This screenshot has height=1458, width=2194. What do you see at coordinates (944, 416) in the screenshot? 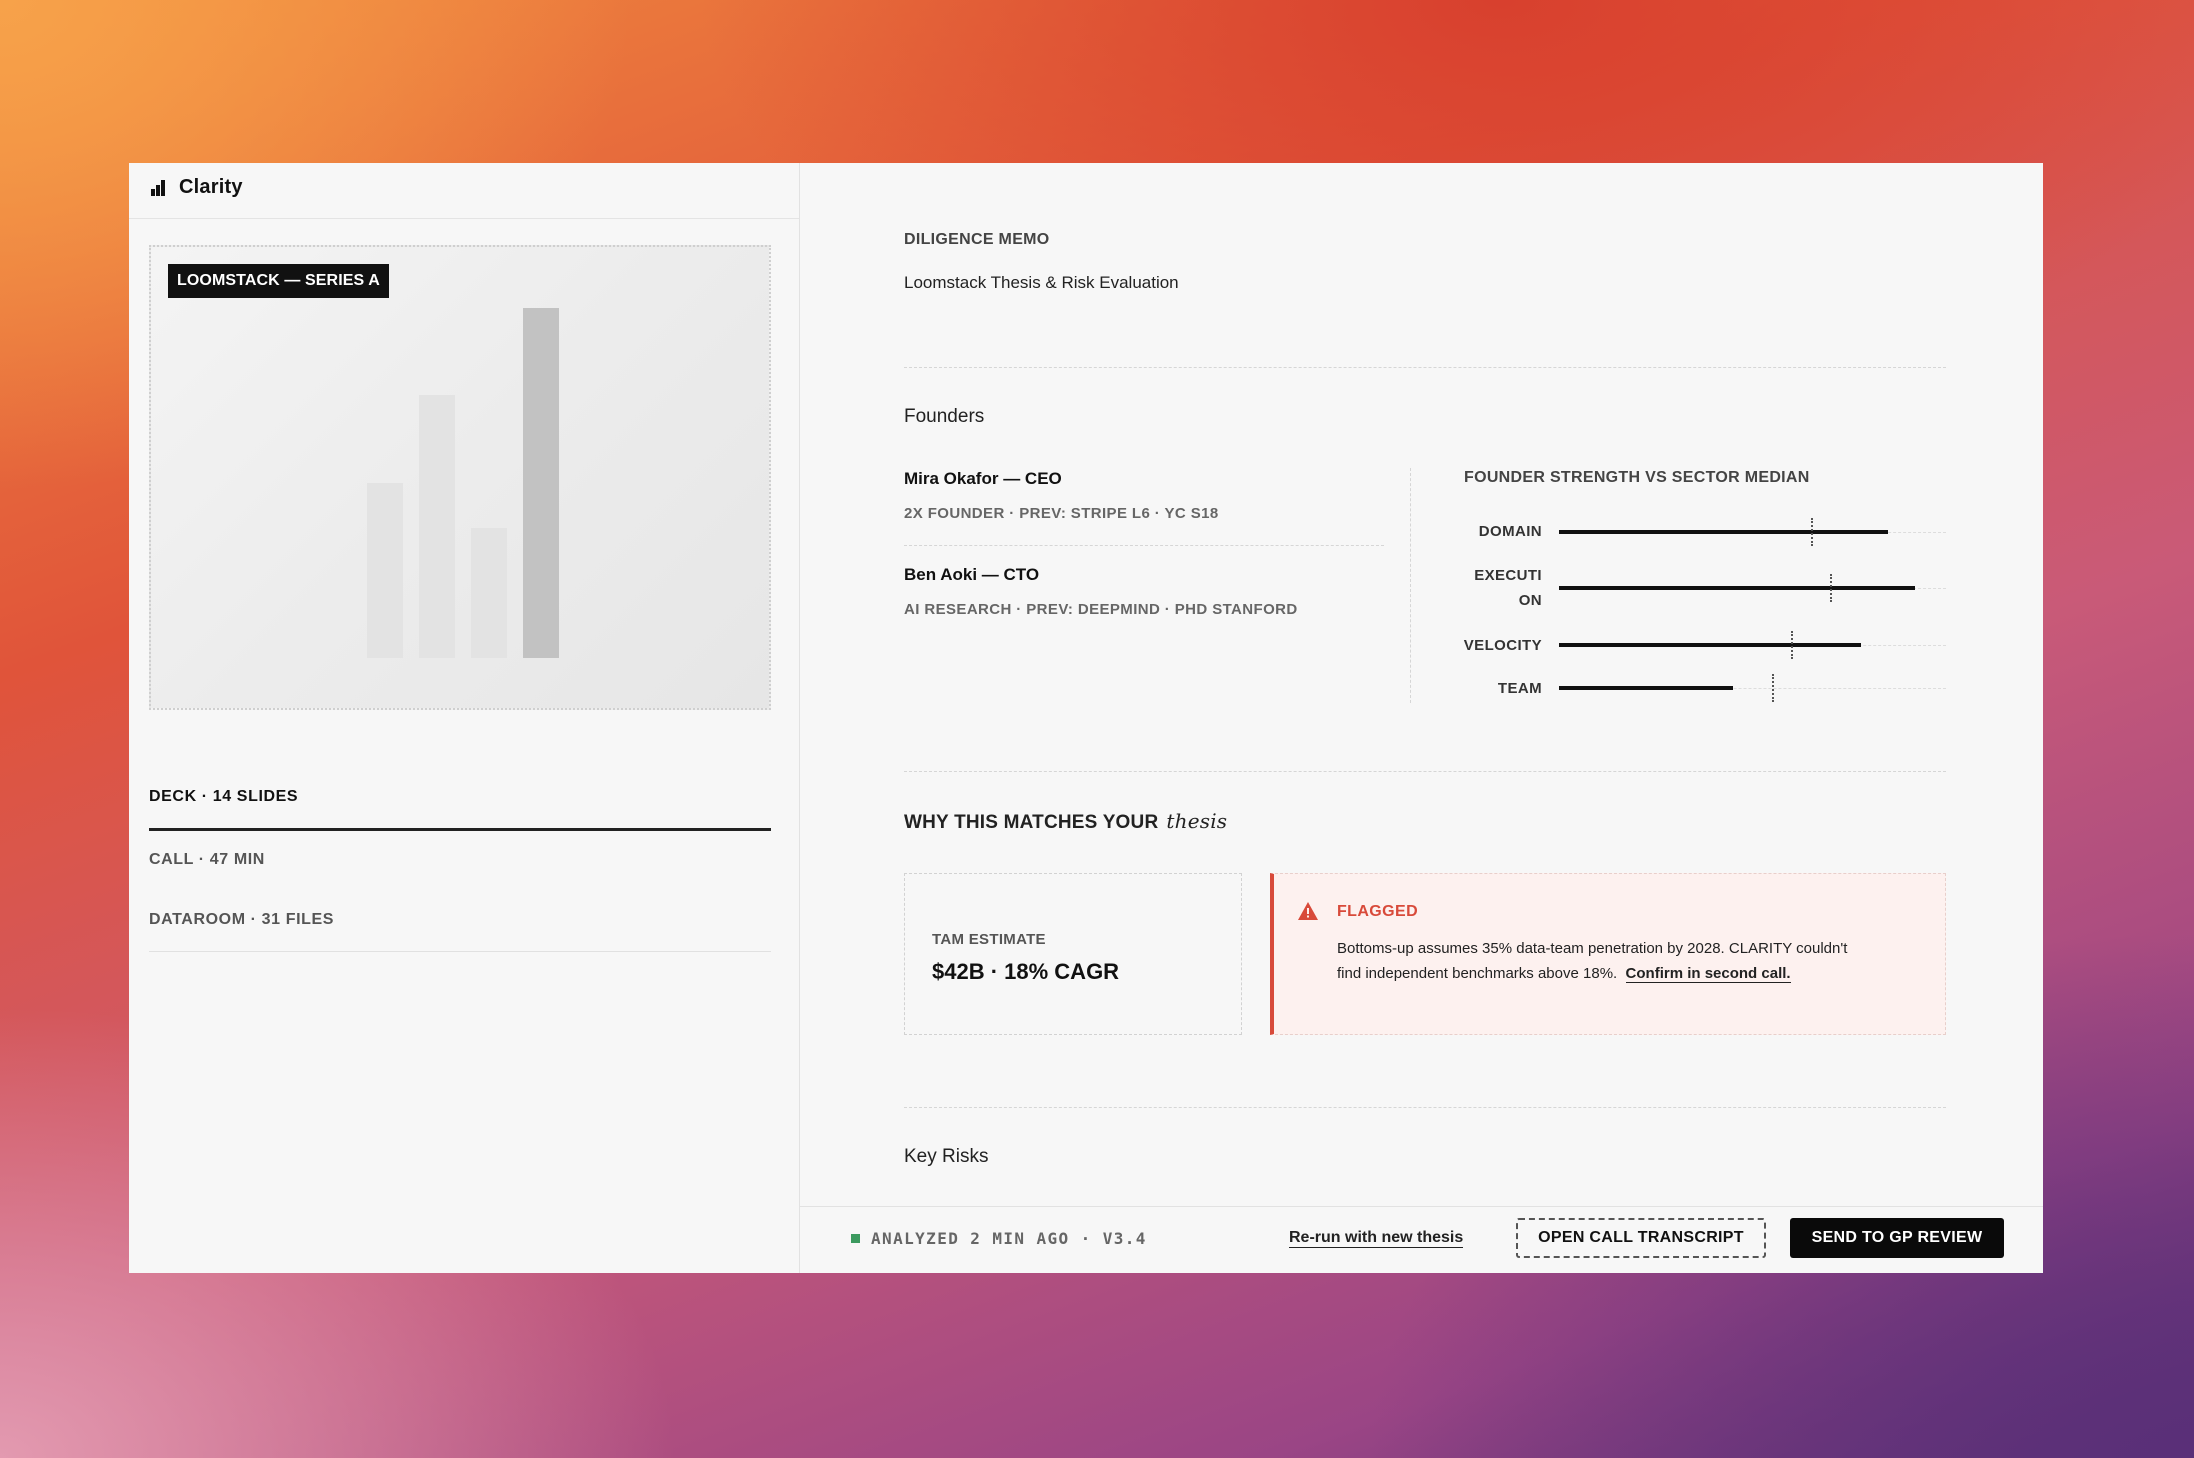
I see `founders-heading: Founders` at bounding box center [944, 416].